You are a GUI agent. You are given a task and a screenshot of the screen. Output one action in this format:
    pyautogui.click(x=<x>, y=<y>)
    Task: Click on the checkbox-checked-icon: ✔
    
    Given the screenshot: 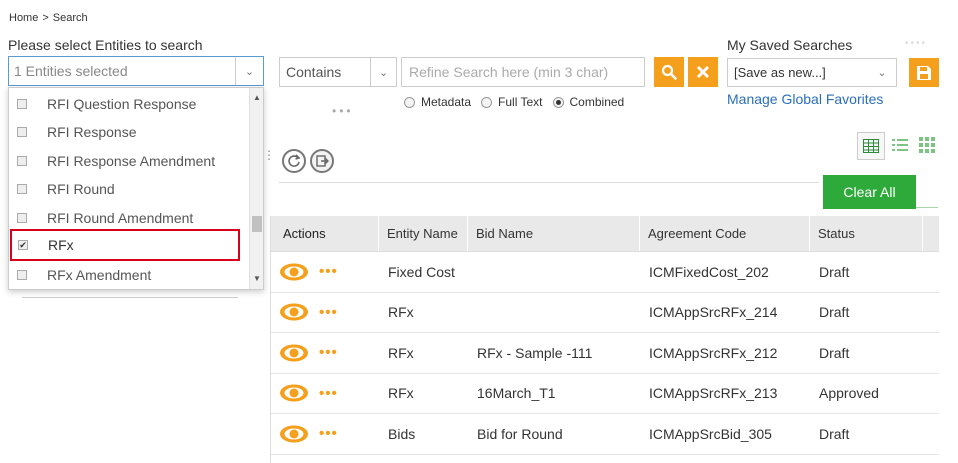 What is the action you would take?
    pyautogui.click(x=23, y=245)
    